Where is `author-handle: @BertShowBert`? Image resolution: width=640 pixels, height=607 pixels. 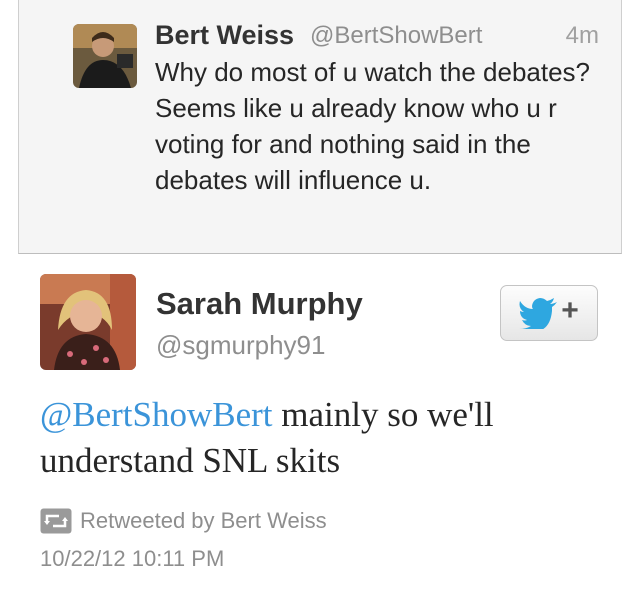 author-handle: @BertShowBert is located at coordinates (396, 36).